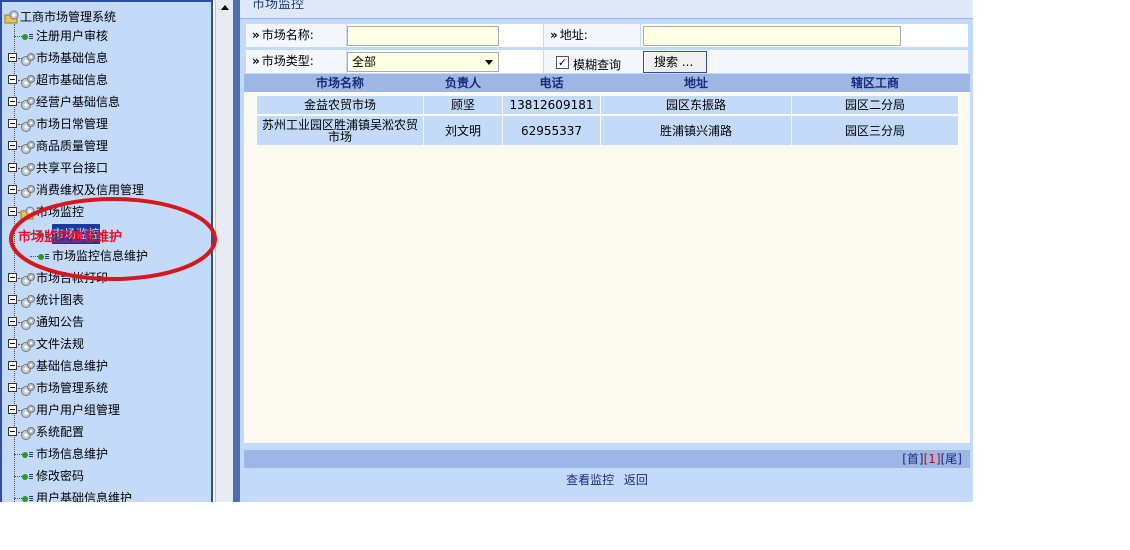  What do you see at coordinates (463, 83) in the screenshot?
I see `col-header-owner: 负责人` at bounding box center [463, 83].